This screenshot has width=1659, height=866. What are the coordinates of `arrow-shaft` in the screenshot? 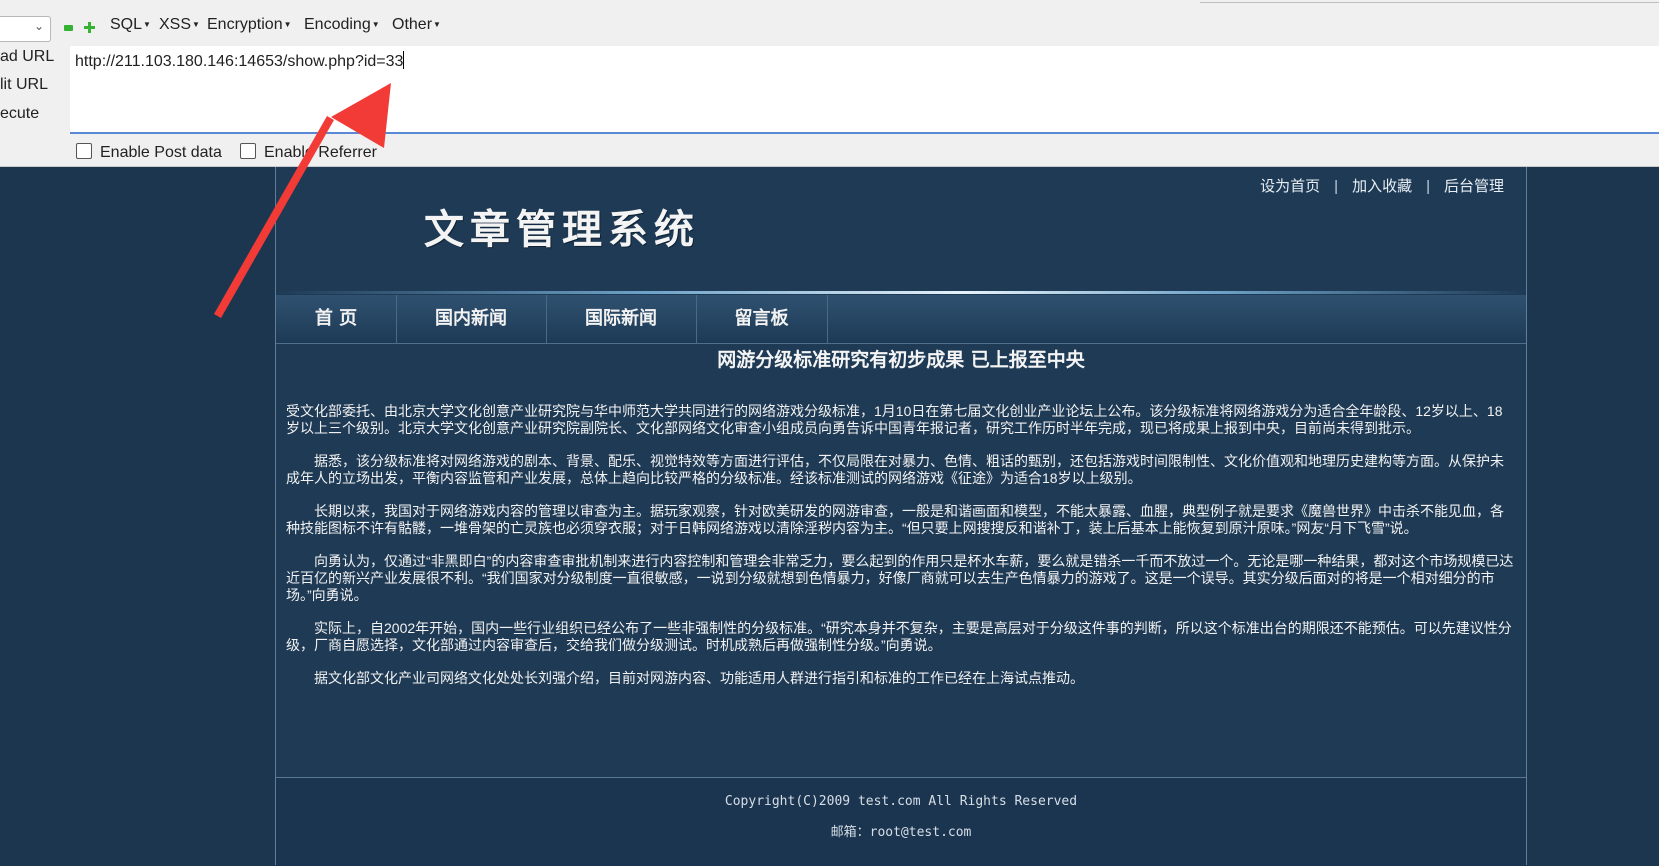 It's located at (274, 217).